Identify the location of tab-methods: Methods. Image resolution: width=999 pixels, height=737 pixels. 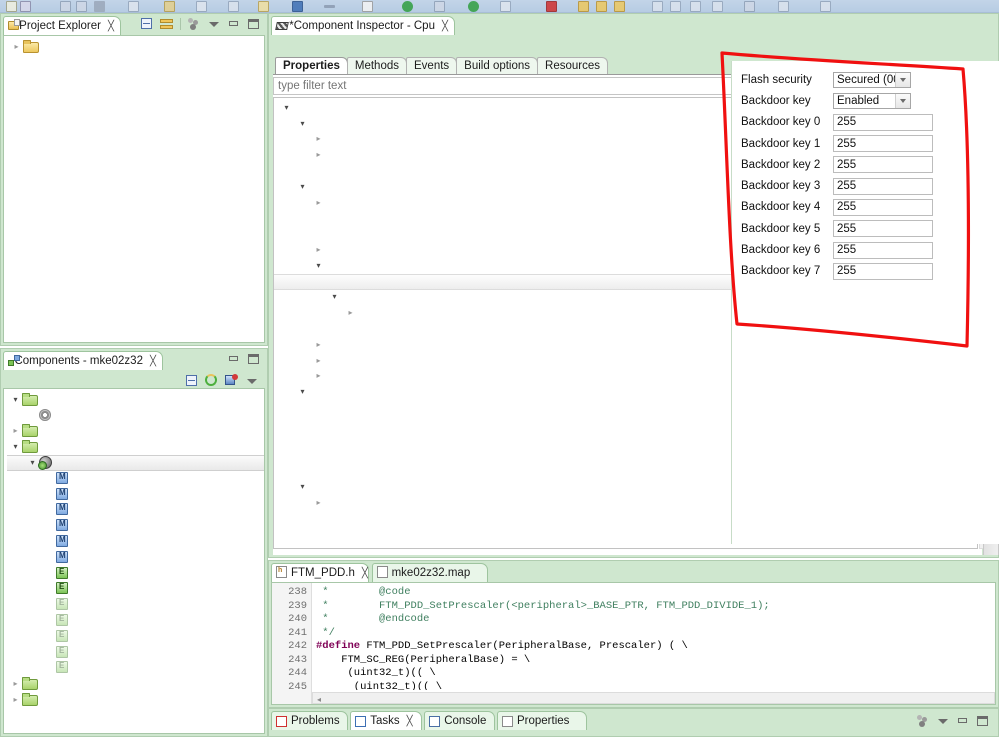
(376, 66).